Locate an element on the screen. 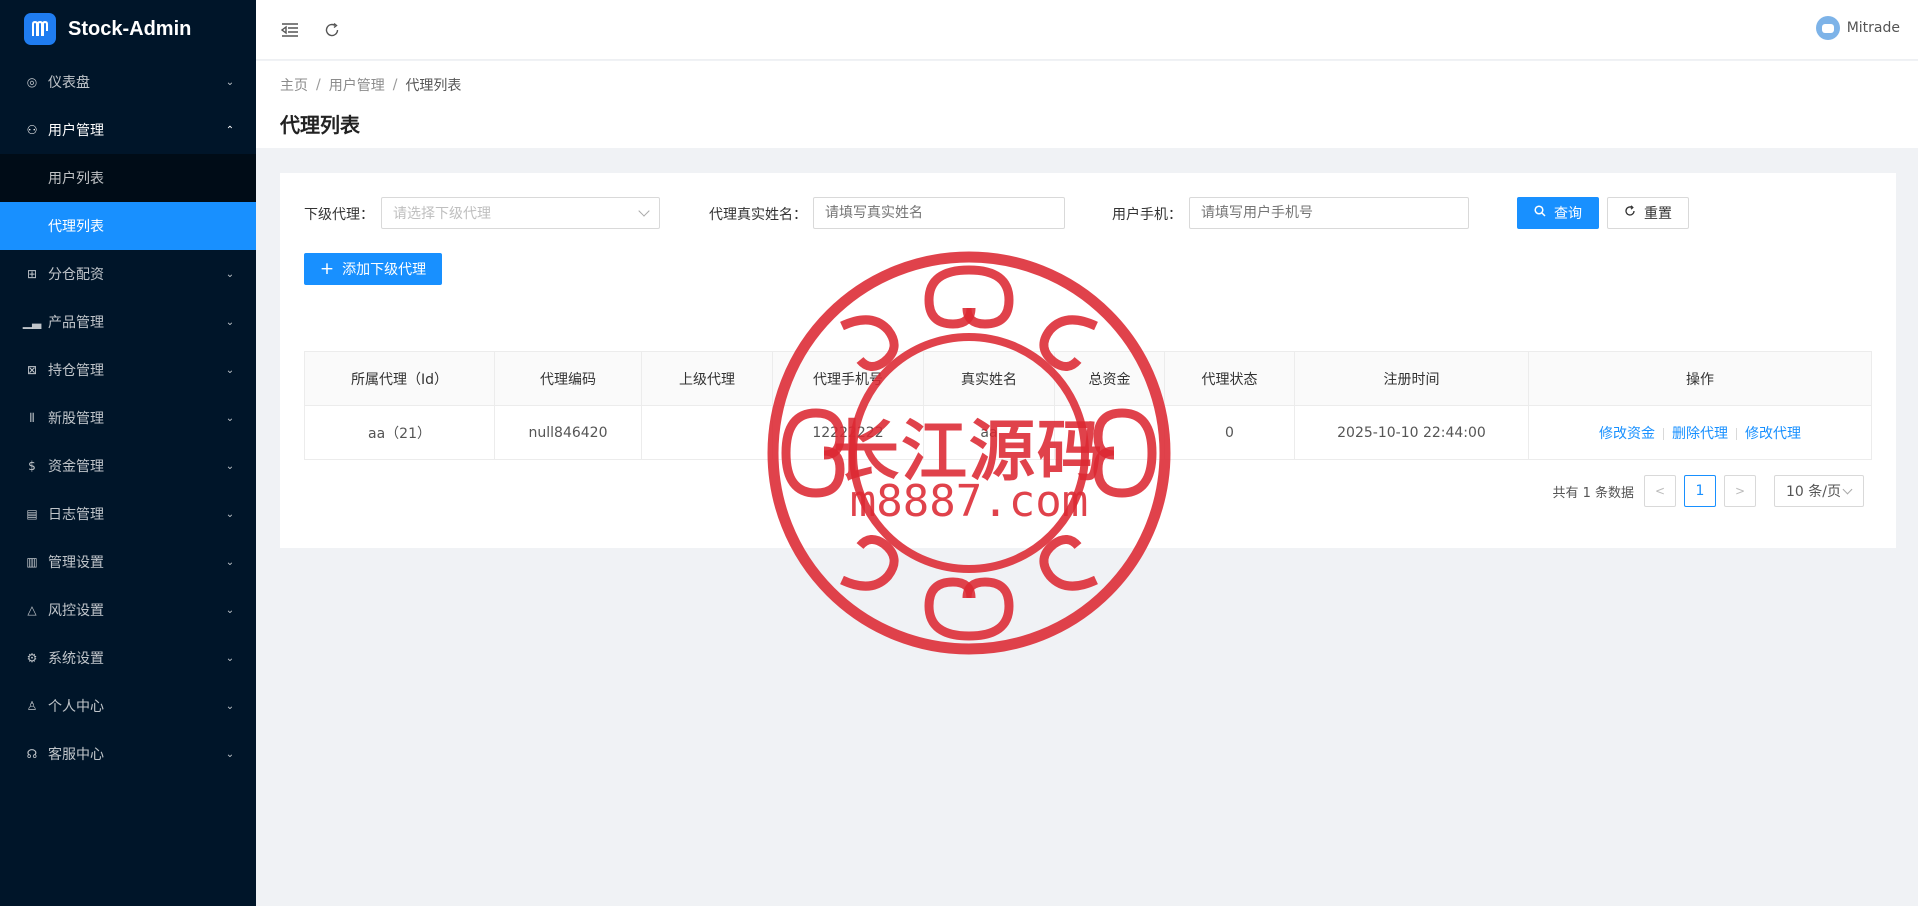 The height and width of the screenshot is (906, 1918). sidebar-item-products: ▁▃ 产品管理 ⌄ is located at coordinates (128, 322).